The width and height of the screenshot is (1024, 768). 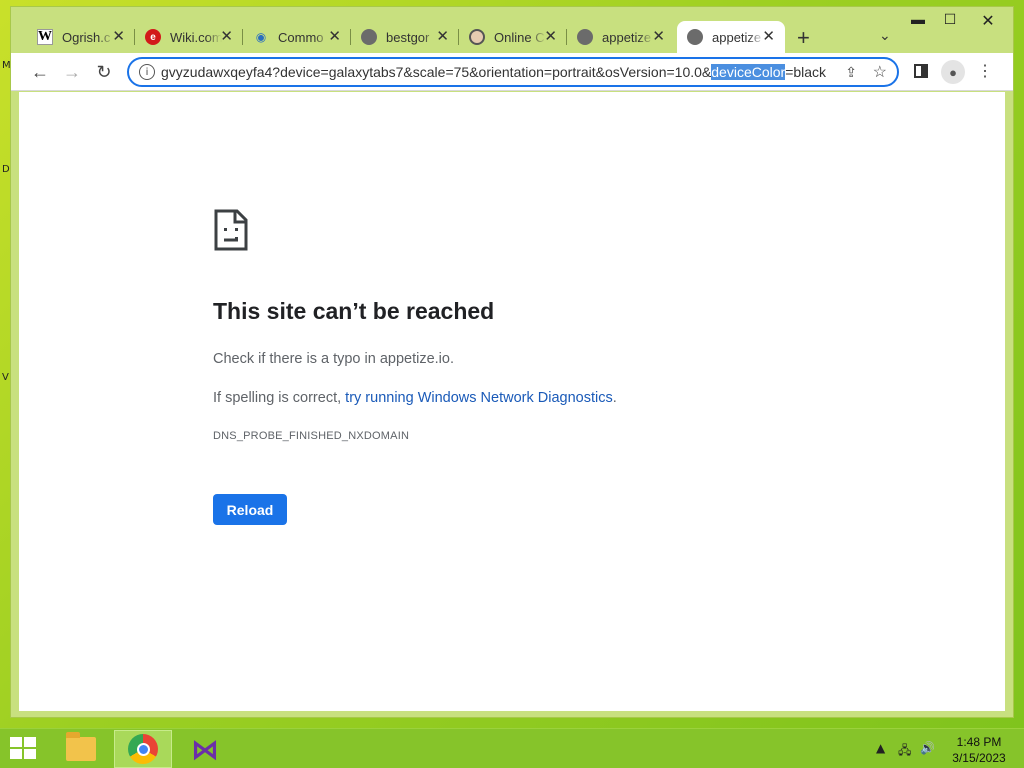 I want to click on network-icon: 🖧, so click(x=904, y=751).